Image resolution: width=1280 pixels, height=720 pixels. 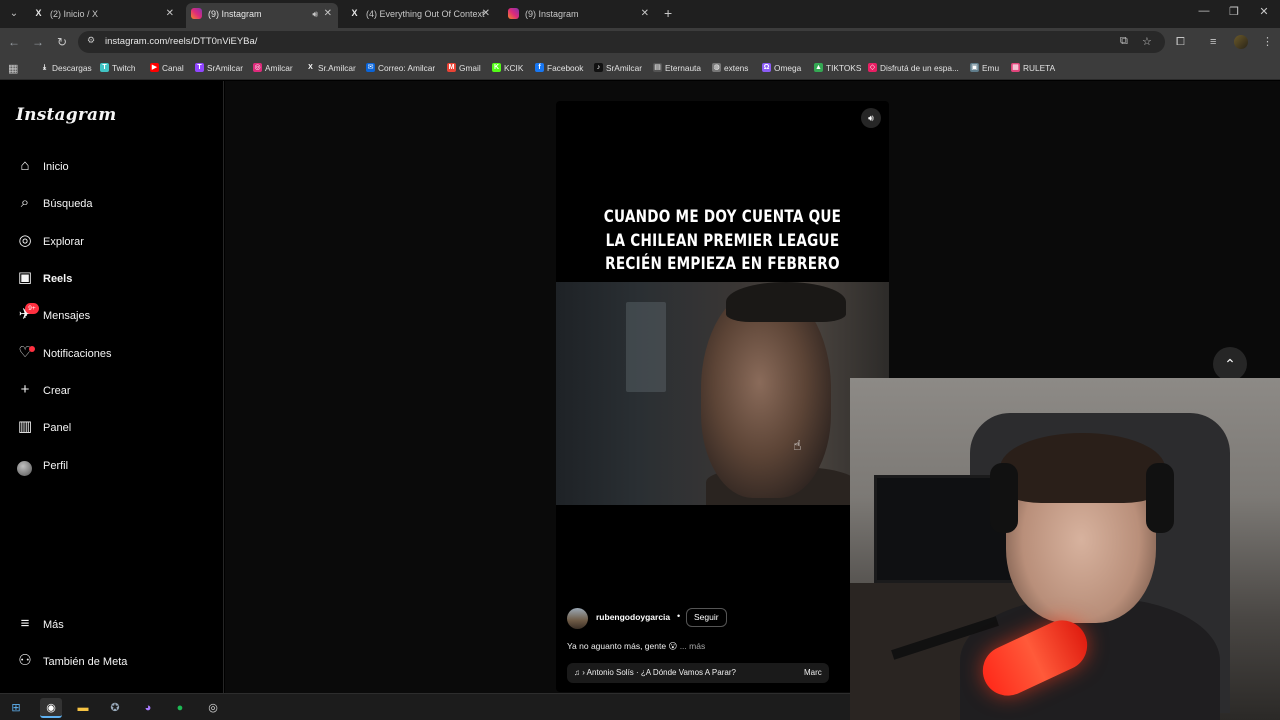 I want to click on tab-instagram: (9) Instagram ✕, so click(x=579, y=14).